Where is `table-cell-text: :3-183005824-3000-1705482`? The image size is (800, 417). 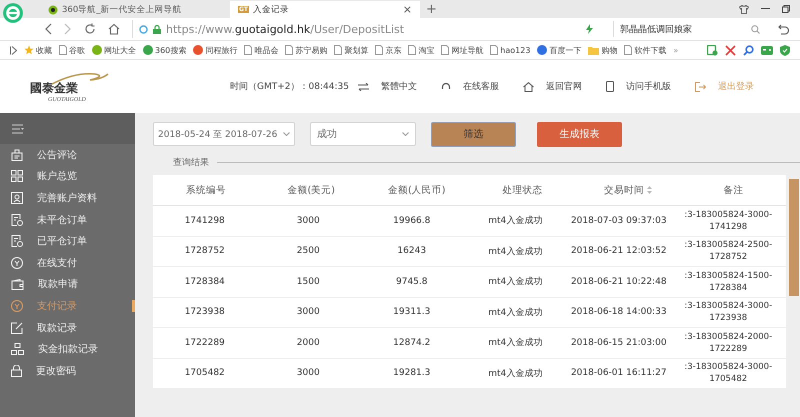 table-cell-text: :3-183005824-3000-1705482 is located at coordinates (728, 373).